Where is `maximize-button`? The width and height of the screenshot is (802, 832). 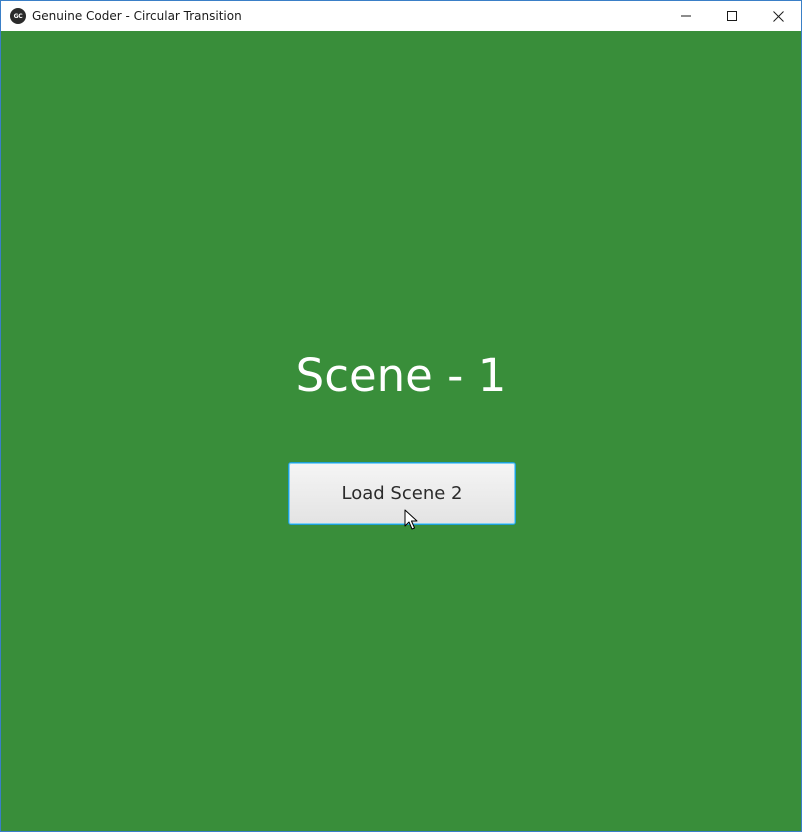 maximize-button is located at coordinates (732, 16).